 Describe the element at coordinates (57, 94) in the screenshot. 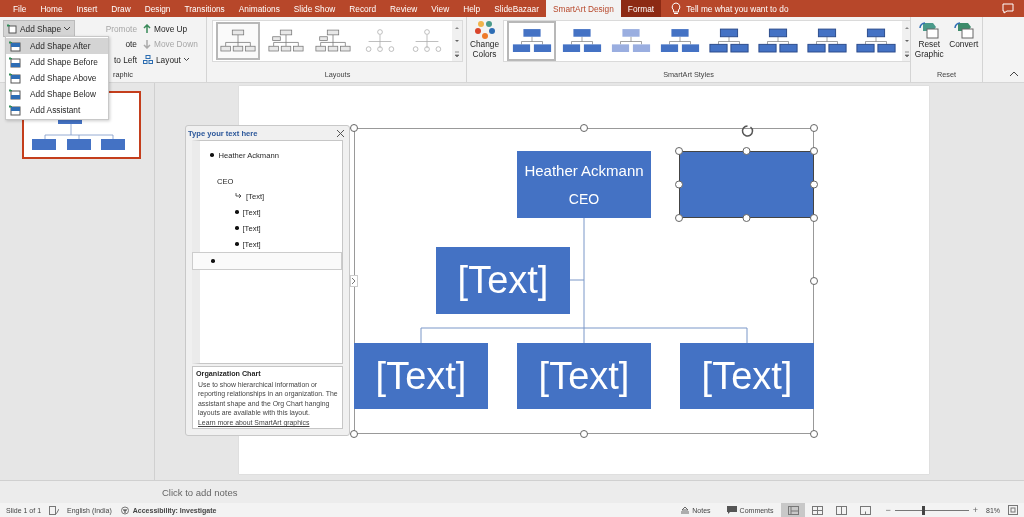

I see `menu-item: Add Shape Below` at that location.